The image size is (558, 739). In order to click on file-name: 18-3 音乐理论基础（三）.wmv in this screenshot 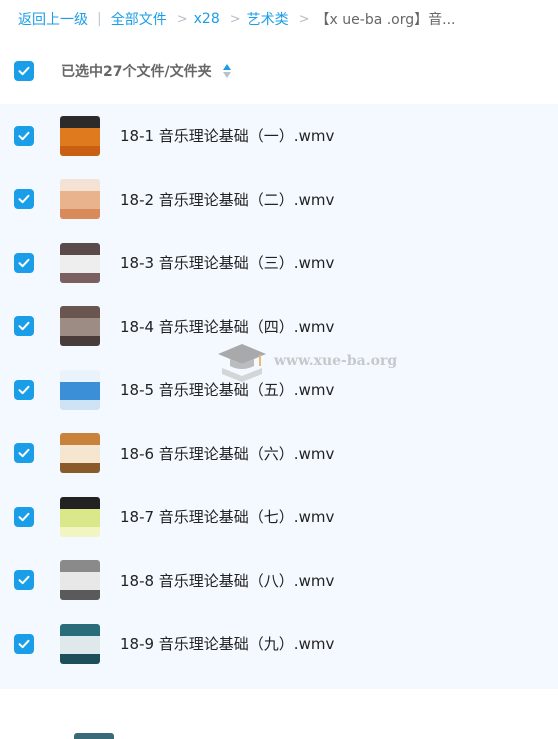, I will do `click(227, 262)`.